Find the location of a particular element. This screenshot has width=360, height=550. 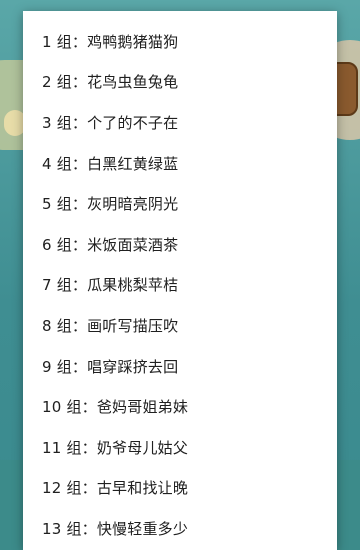

group-item-13: 13 组：快慢轻重多少 is located at coordinates (180, 528).